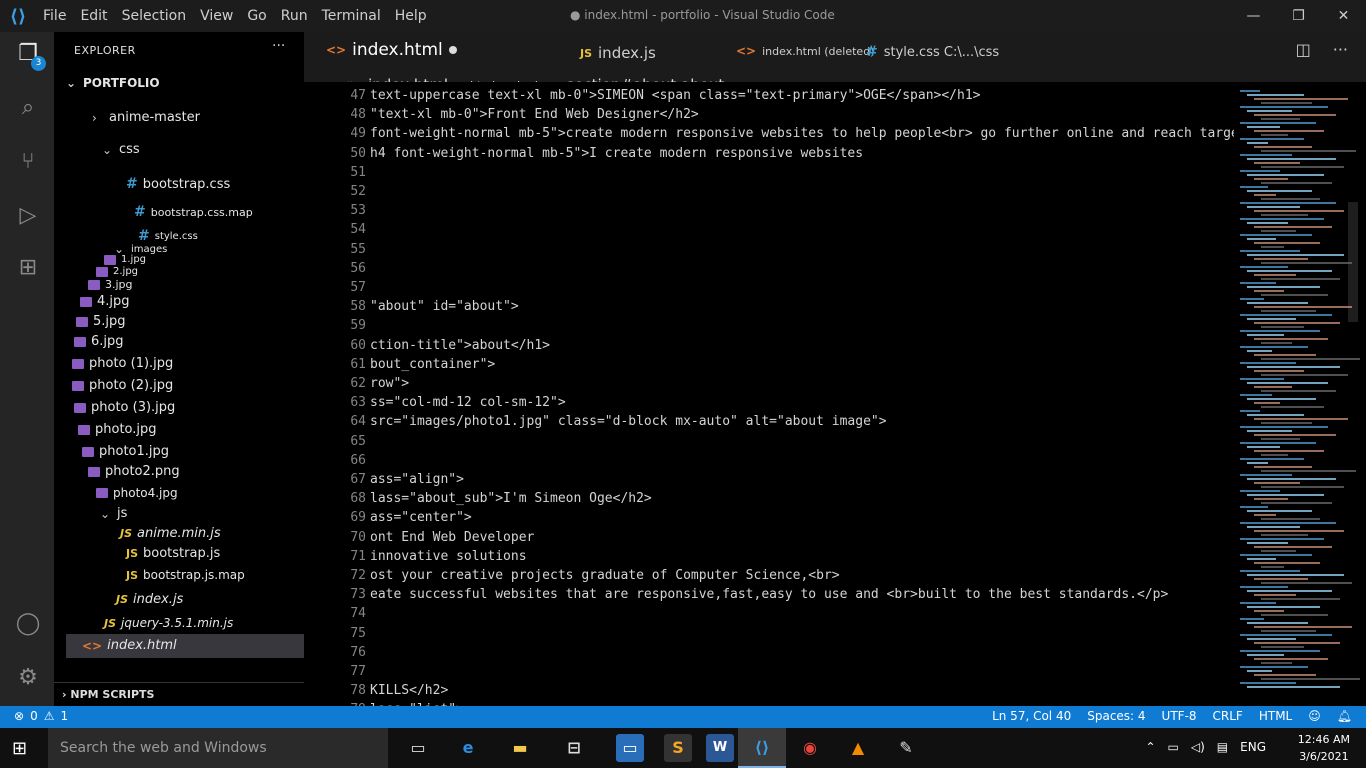  What do you see at coordinates (906, 748) in the screenshot?
I see `paint-icon: ✎` at bounding box center [906, 748].